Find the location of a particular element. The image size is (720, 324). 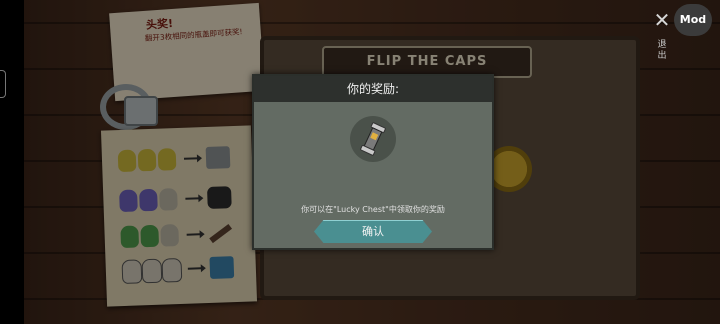

reward-icon-frame is located at coordinates (373, 139).